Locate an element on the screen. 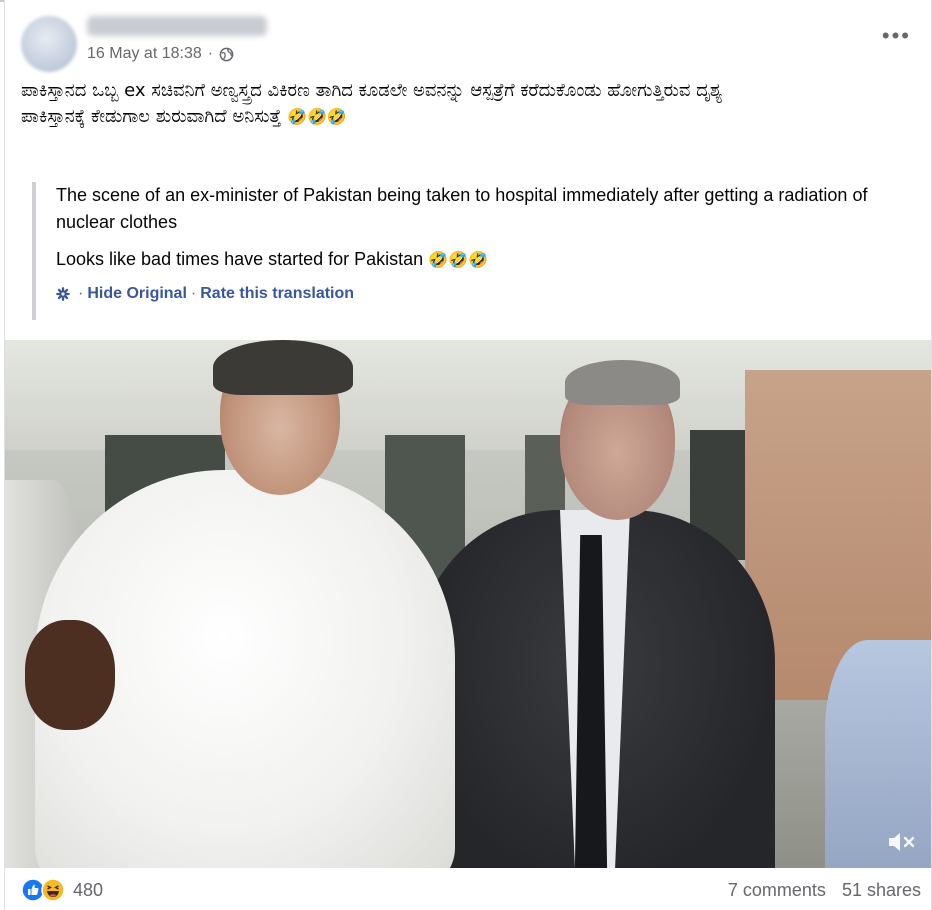 The image size is (932, 910). reaction-count: 480 is located at coordinates (88, 889).